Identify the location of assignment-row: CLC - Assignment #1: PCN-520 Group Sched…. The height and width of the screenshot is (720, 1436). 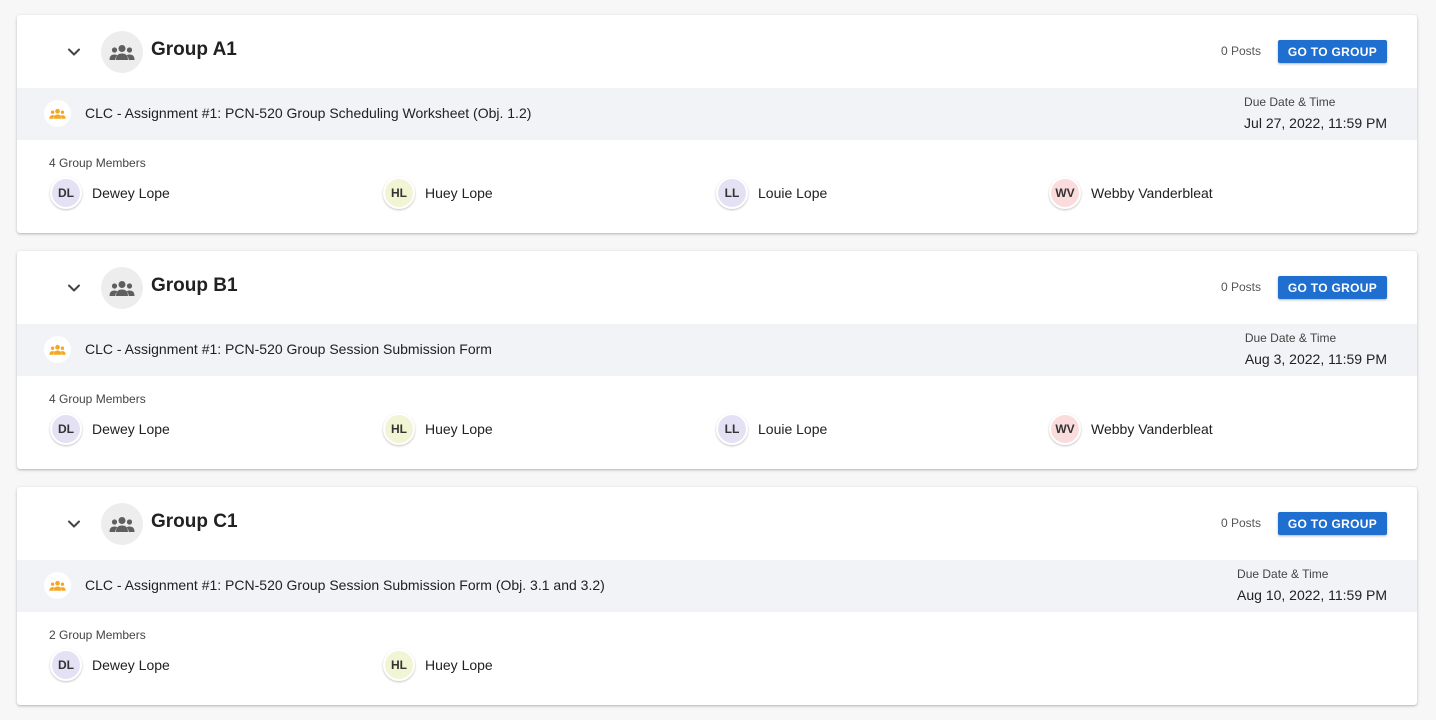
(717, 114).